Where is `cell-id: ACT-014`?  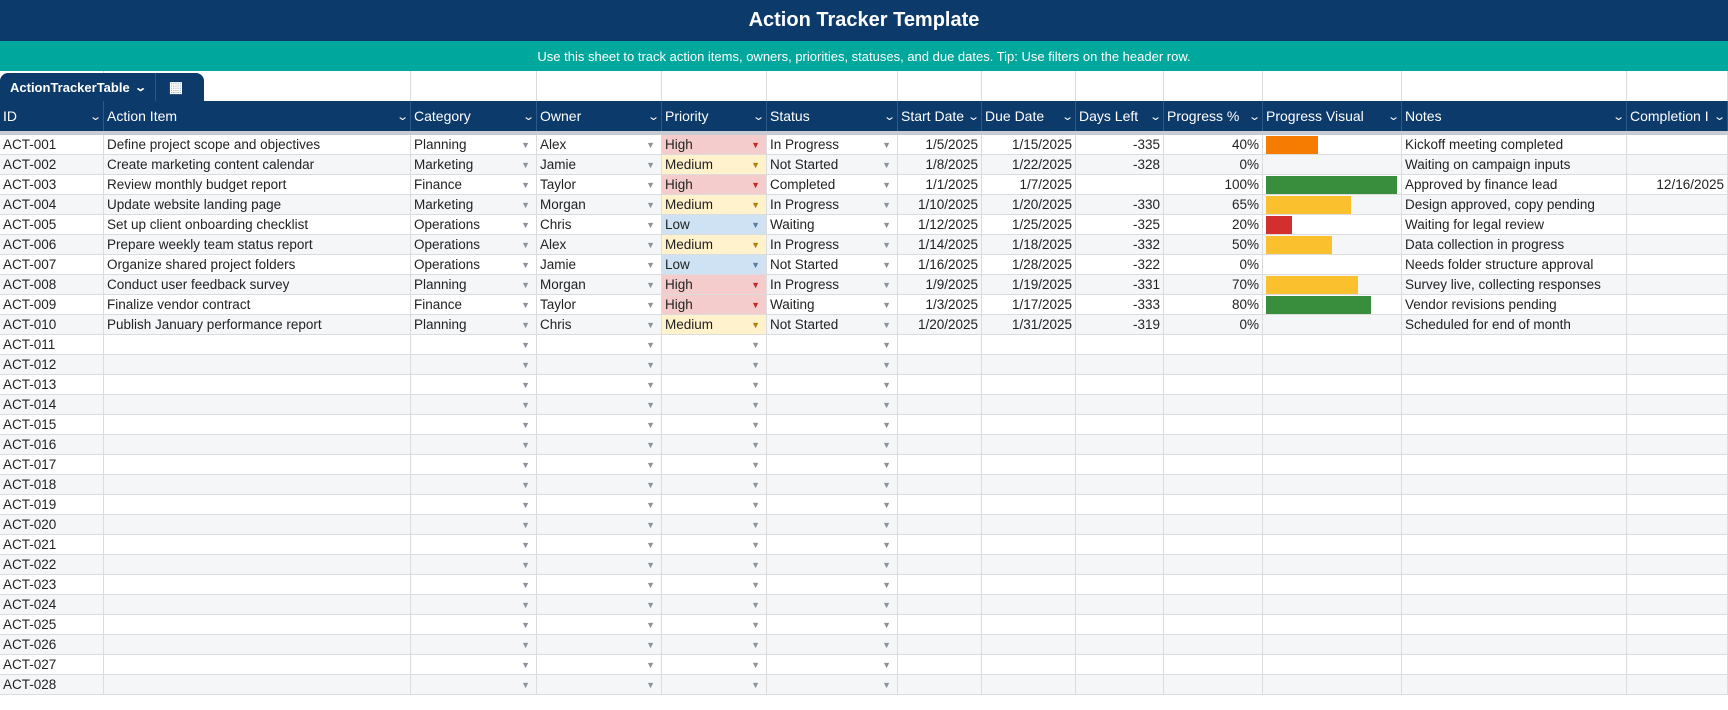 cell-id: ACT-014 is located at coordinates (52, 404).